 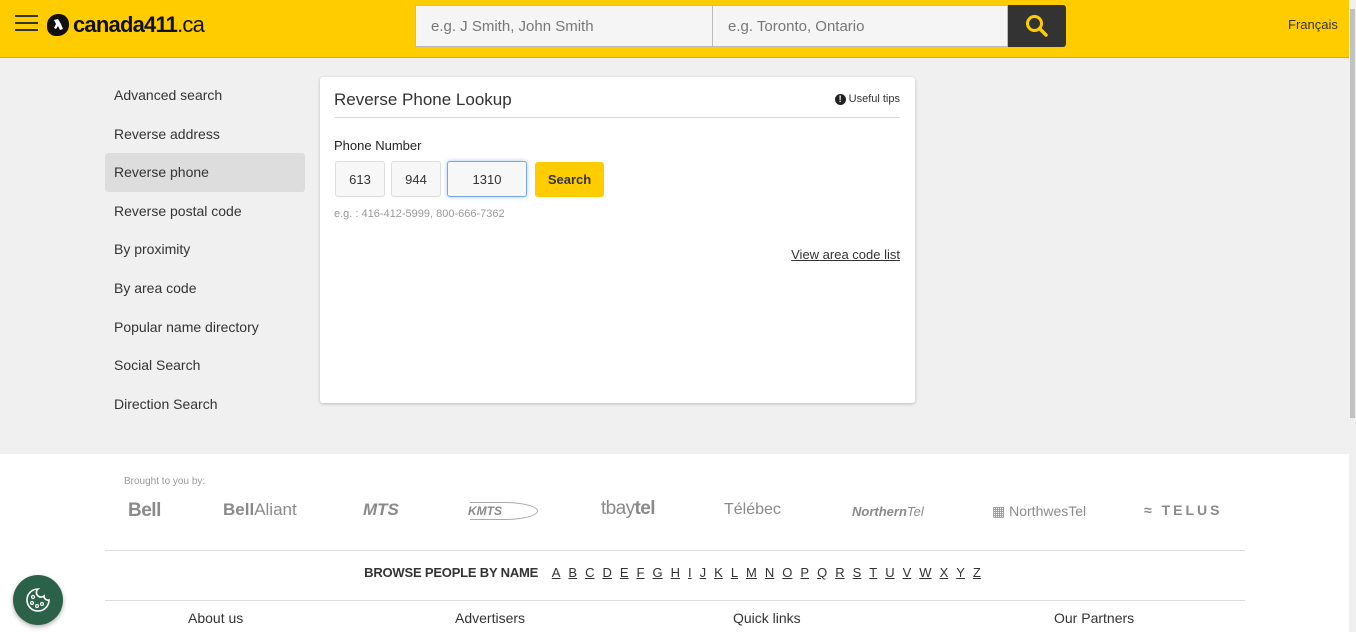 I want to click on cookie-settings-button, so click(x=38, y=600).